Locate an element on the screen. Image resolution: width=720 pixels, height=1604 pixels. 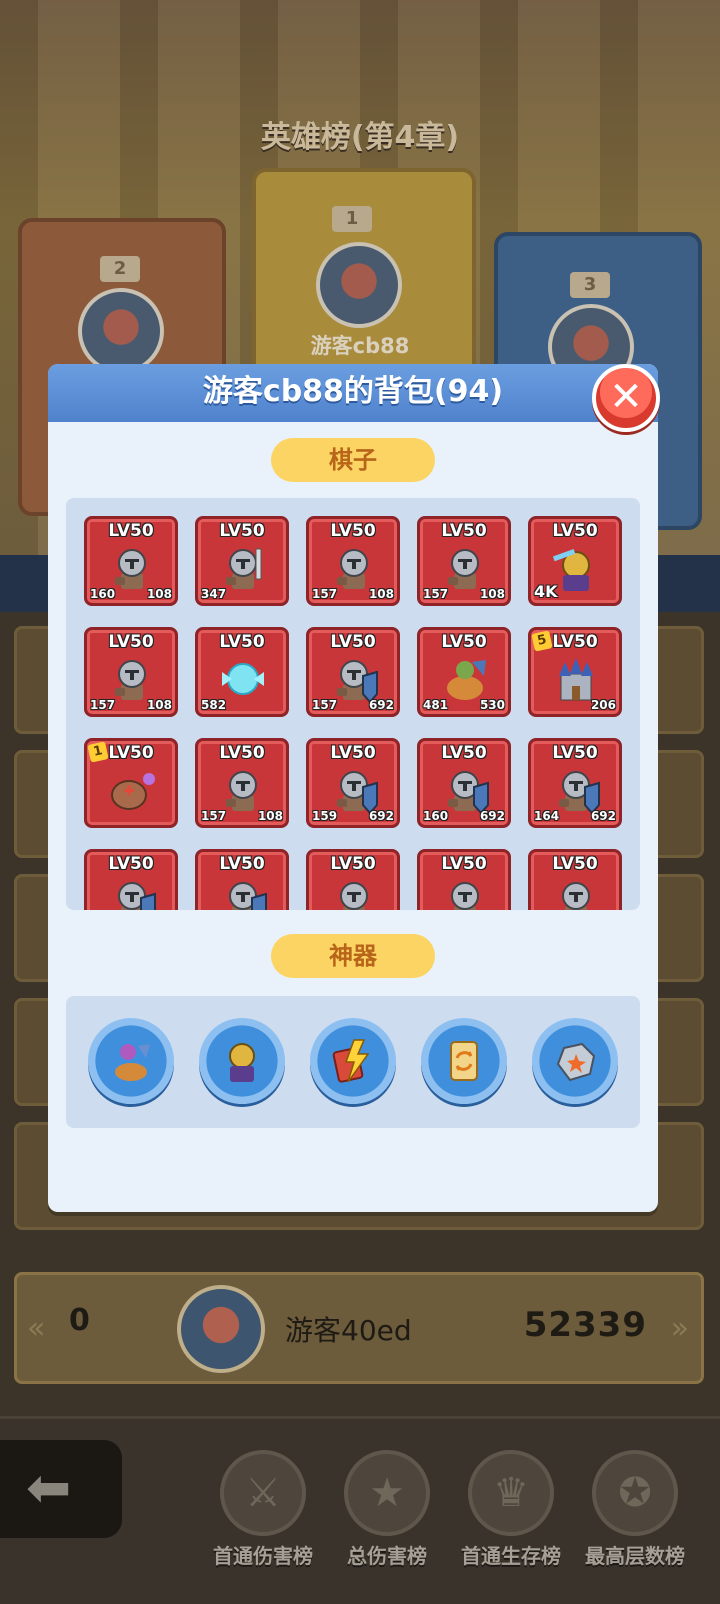
tab-highest-floor: ✪ 最高层数榜 is located at coordinates (635, 1515).